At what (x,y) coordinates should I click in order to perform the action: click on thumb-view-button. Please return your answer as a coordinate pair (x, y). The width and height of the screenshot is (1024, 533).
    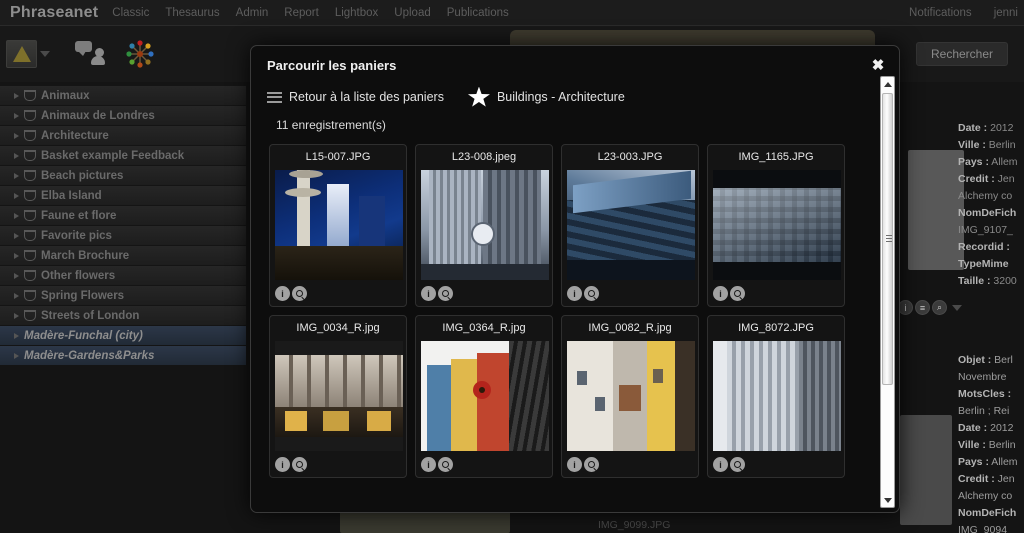
    Looking at the image, I should click on (28, 54).